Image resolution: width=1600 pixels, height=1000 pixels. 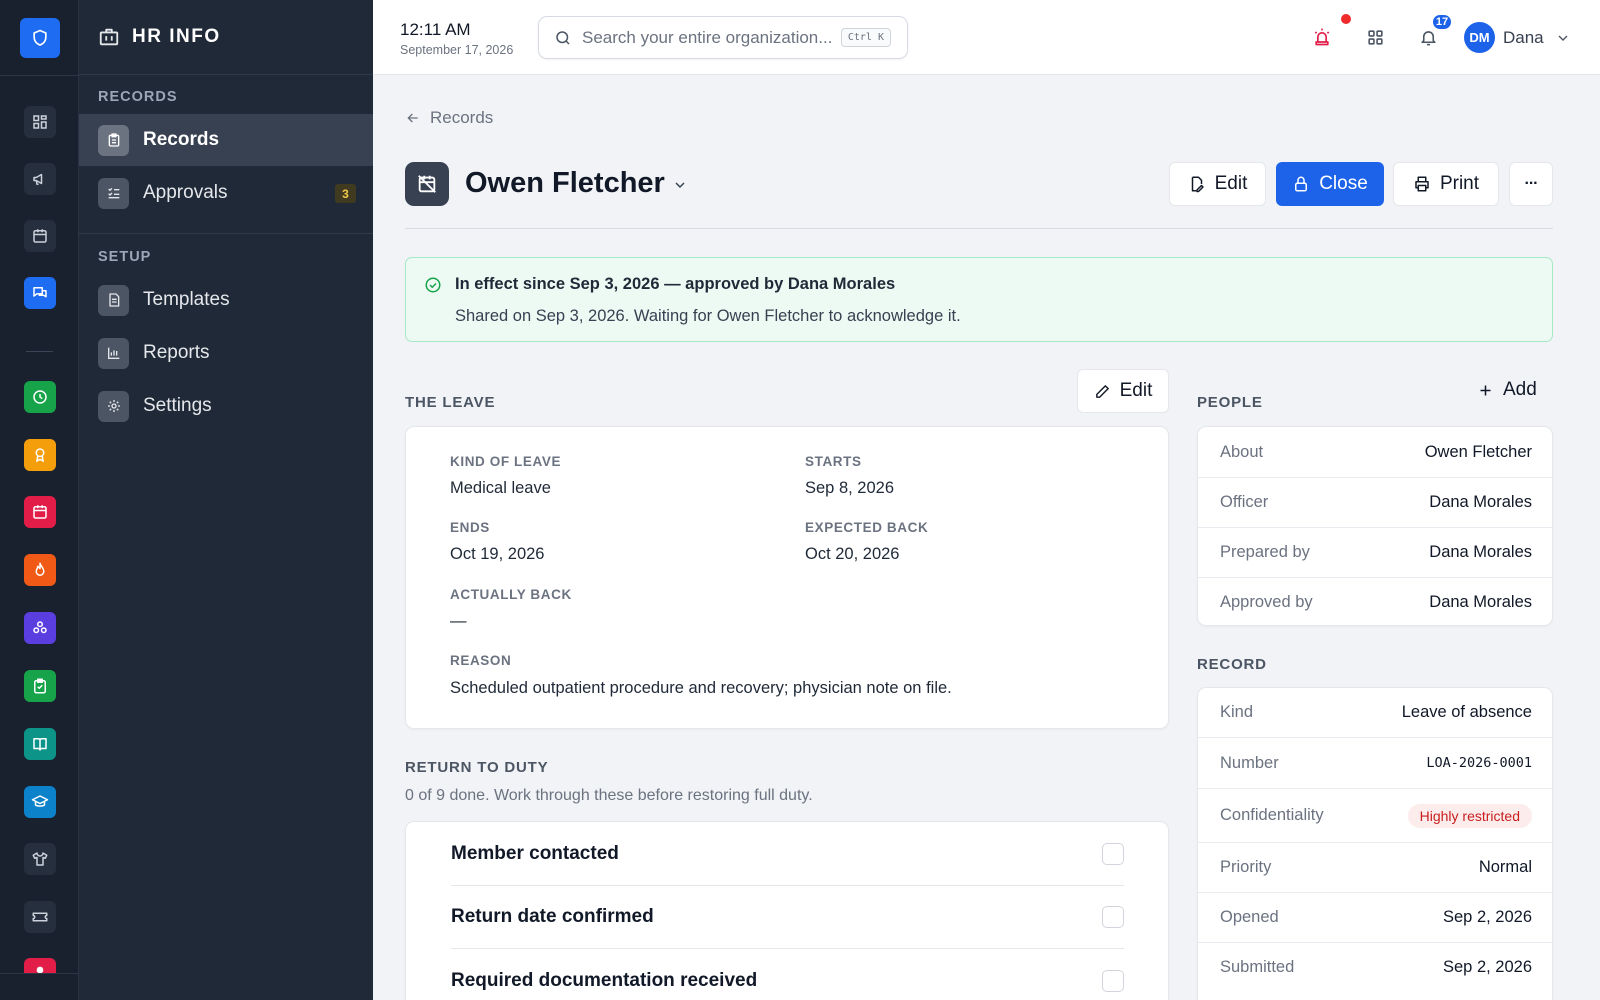 I want to click on pencil-icon, so click(x=1102, y=391).